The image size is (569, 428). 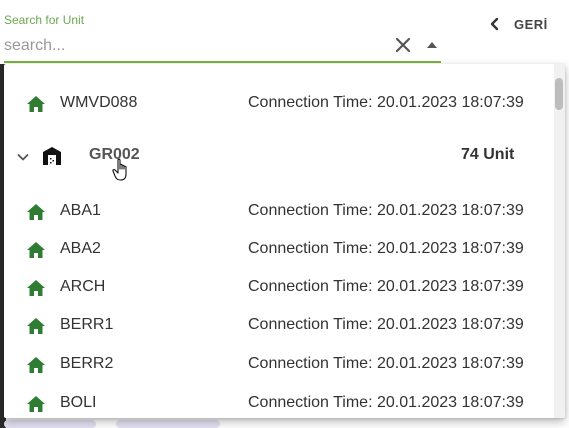 I want to click on triangle-up-icon, so click(x=432, y=45).